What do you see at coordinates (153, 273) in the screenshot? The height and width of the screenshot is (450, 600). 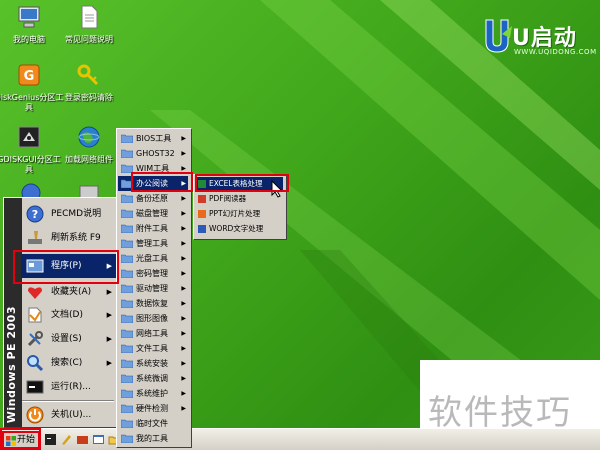 I see `programs-item: 密码管理 ▶` at bounding box center [153, 273].